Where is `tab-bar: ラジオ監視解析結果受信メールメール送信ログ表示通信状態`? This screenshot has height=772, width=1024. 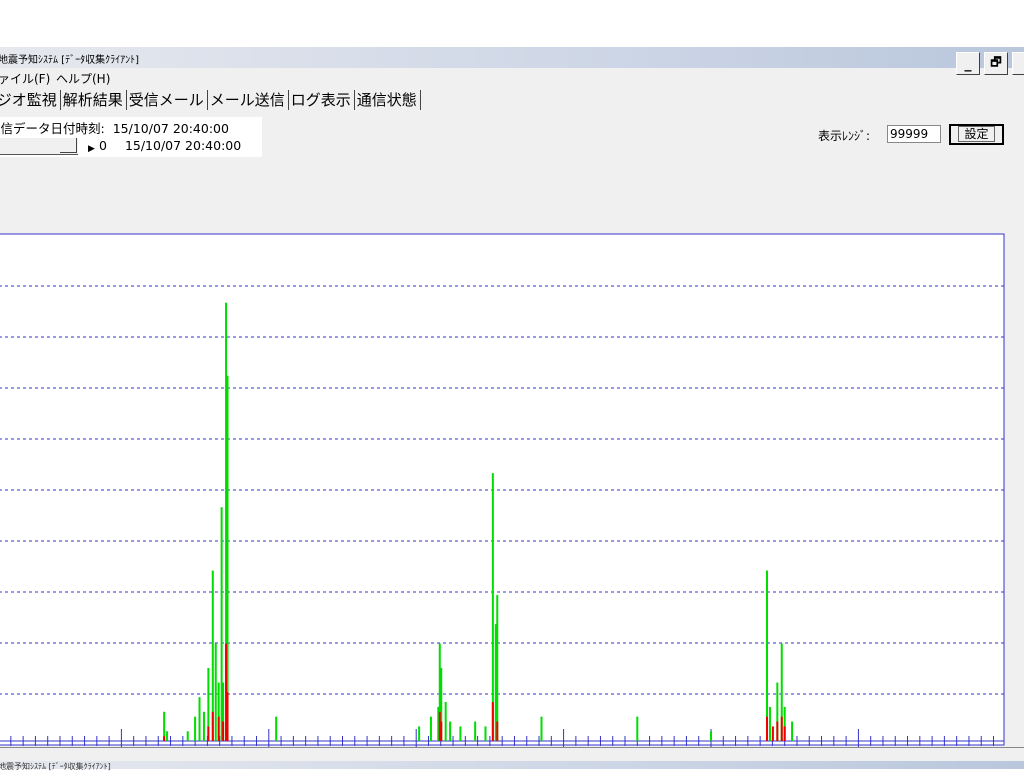 tab-bar: ラジオ監視解析結果受信メールメール送信ログ表示通信状態 is located at coordinates (210, 101).